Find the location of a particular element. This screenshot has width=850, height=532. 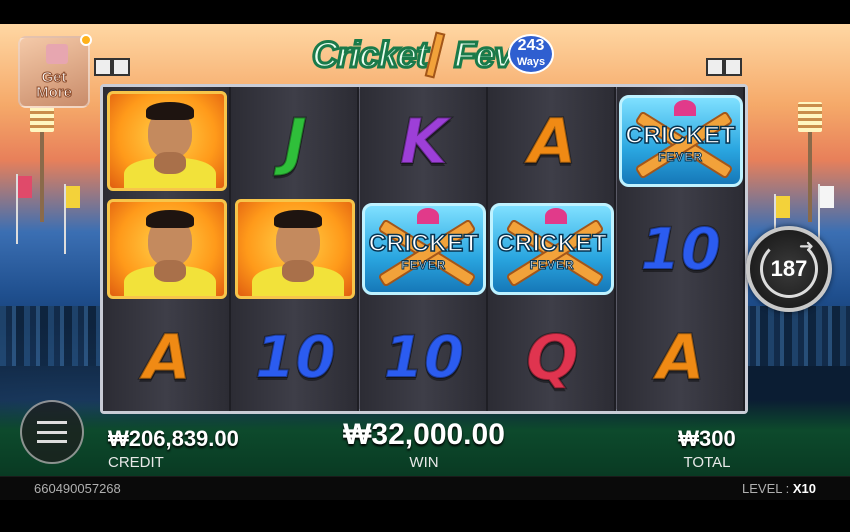

total-bet-display: ₩300 TOTAL is located at coordinates (707, 448).